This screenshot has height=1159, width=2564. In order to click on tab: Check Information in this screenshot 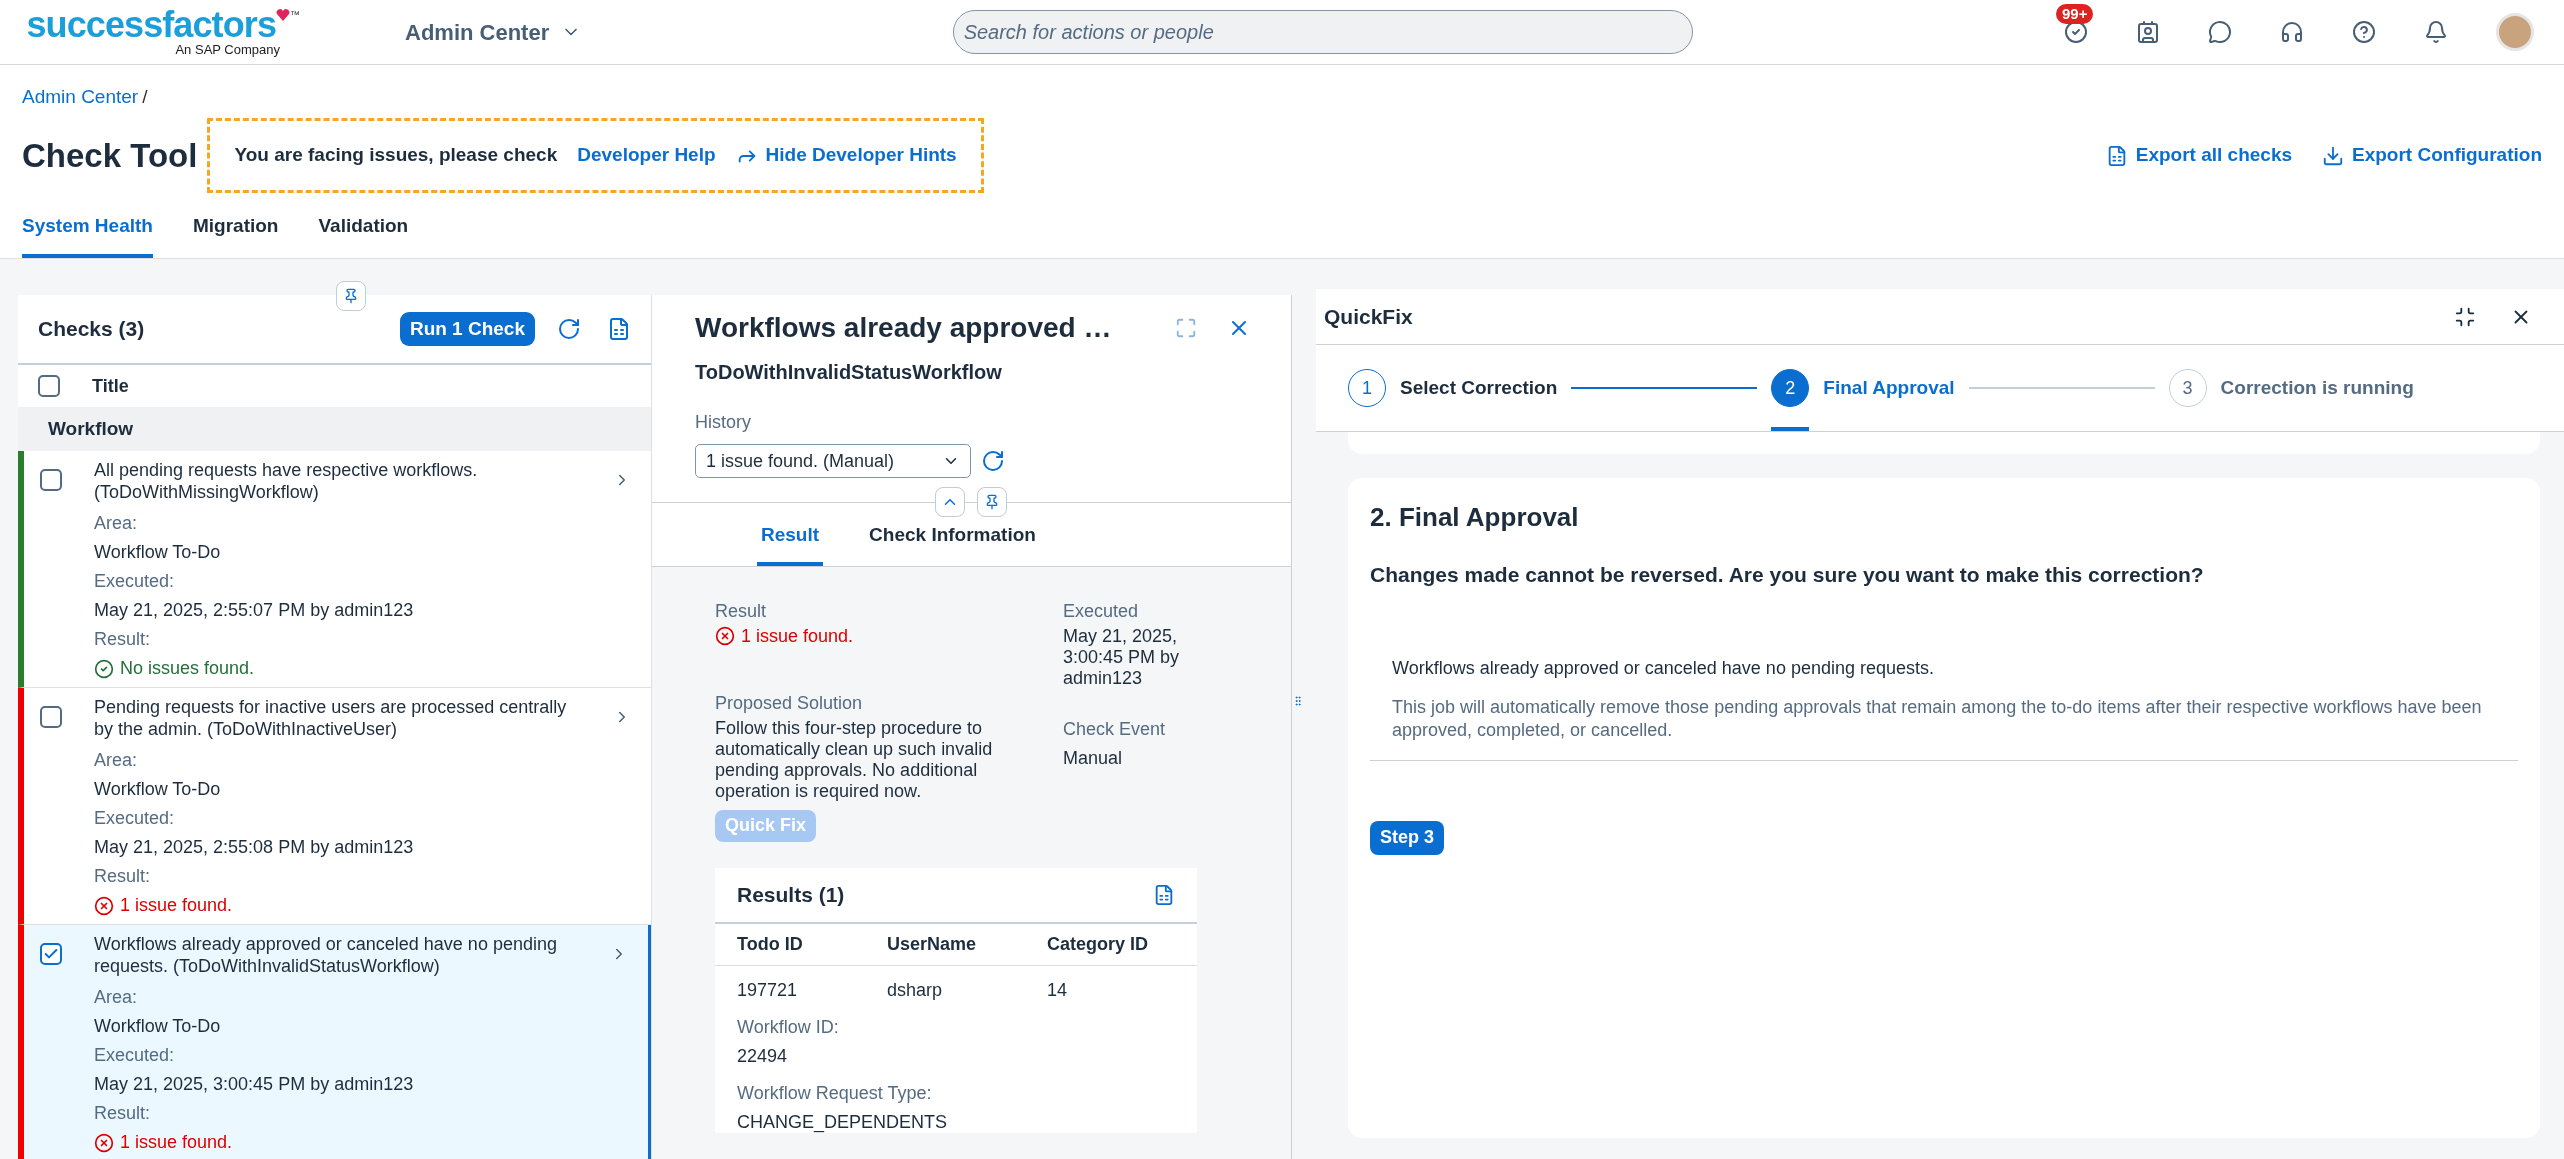, I will do `click(952, 543)`.